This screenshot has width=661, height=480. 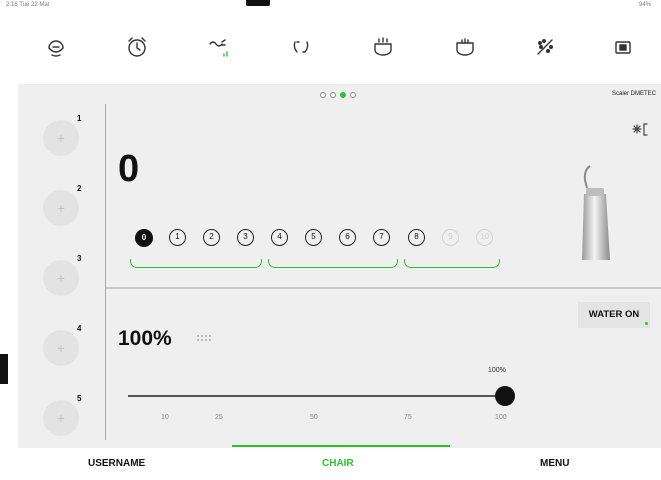 I want to click on scaler-handpiece-illustration, so click(x=596, y=212).